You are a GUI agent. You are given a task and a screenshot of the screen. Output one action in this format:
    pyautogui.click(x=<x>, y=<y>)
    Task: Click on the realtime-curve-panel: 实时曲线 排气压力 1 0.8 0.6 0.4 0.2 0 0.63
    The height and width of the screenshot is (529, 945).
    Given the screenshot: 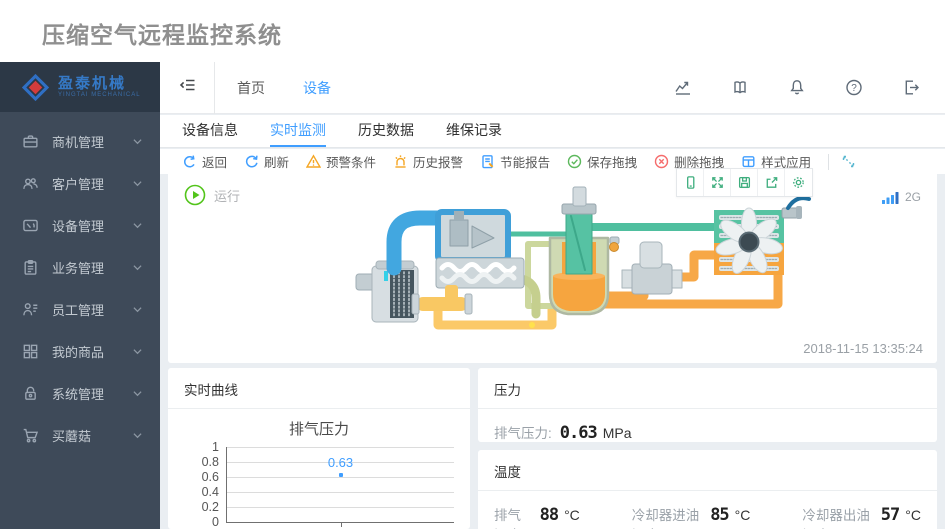 What is the action you would take?
    pyautogui.click(x=319, y=448)
    